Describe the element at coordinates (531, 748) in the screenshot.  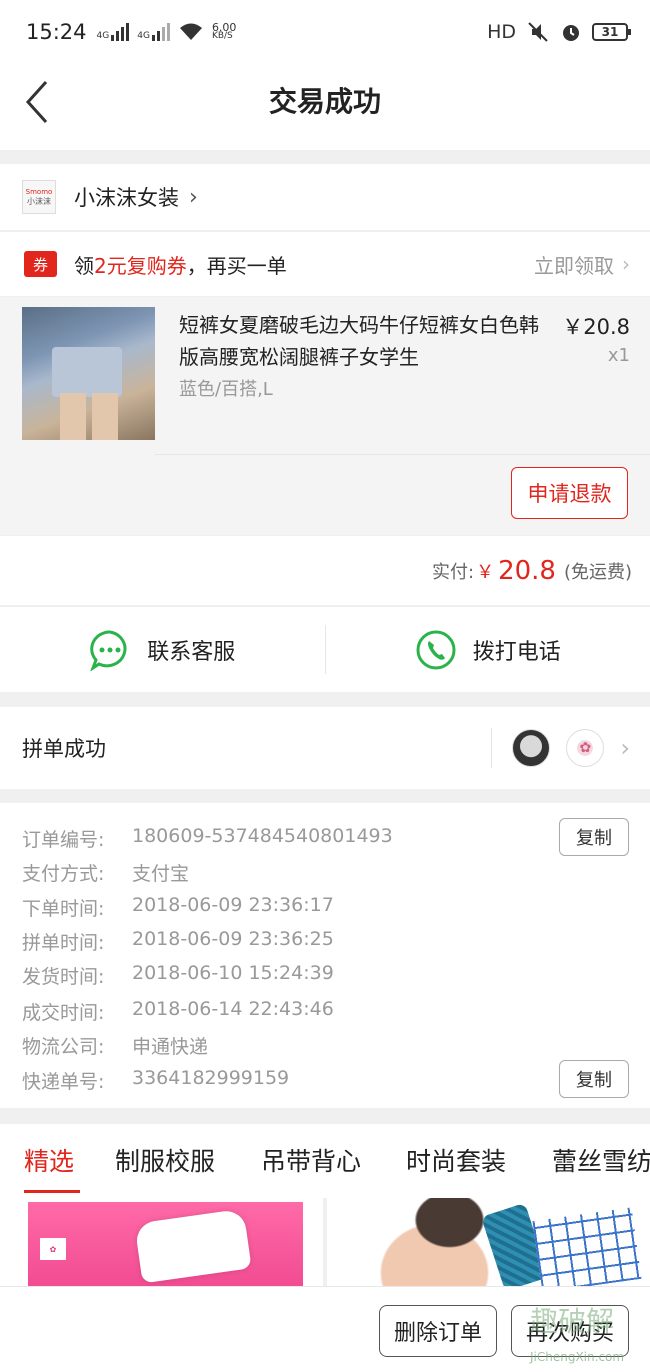
I see `avatar` at that location.